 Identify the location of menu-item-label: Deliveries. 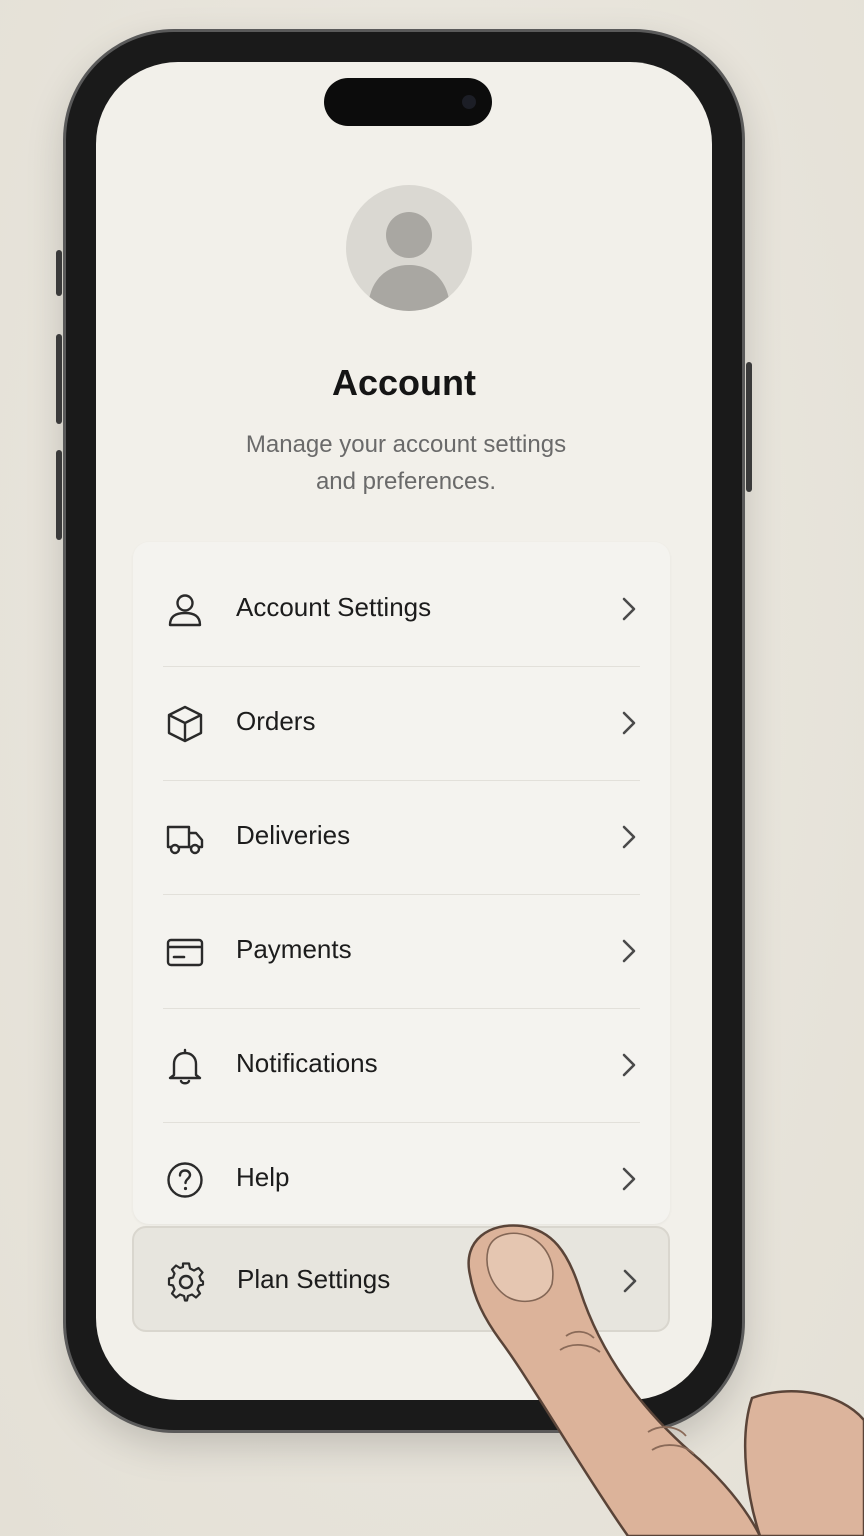
(293, 835).